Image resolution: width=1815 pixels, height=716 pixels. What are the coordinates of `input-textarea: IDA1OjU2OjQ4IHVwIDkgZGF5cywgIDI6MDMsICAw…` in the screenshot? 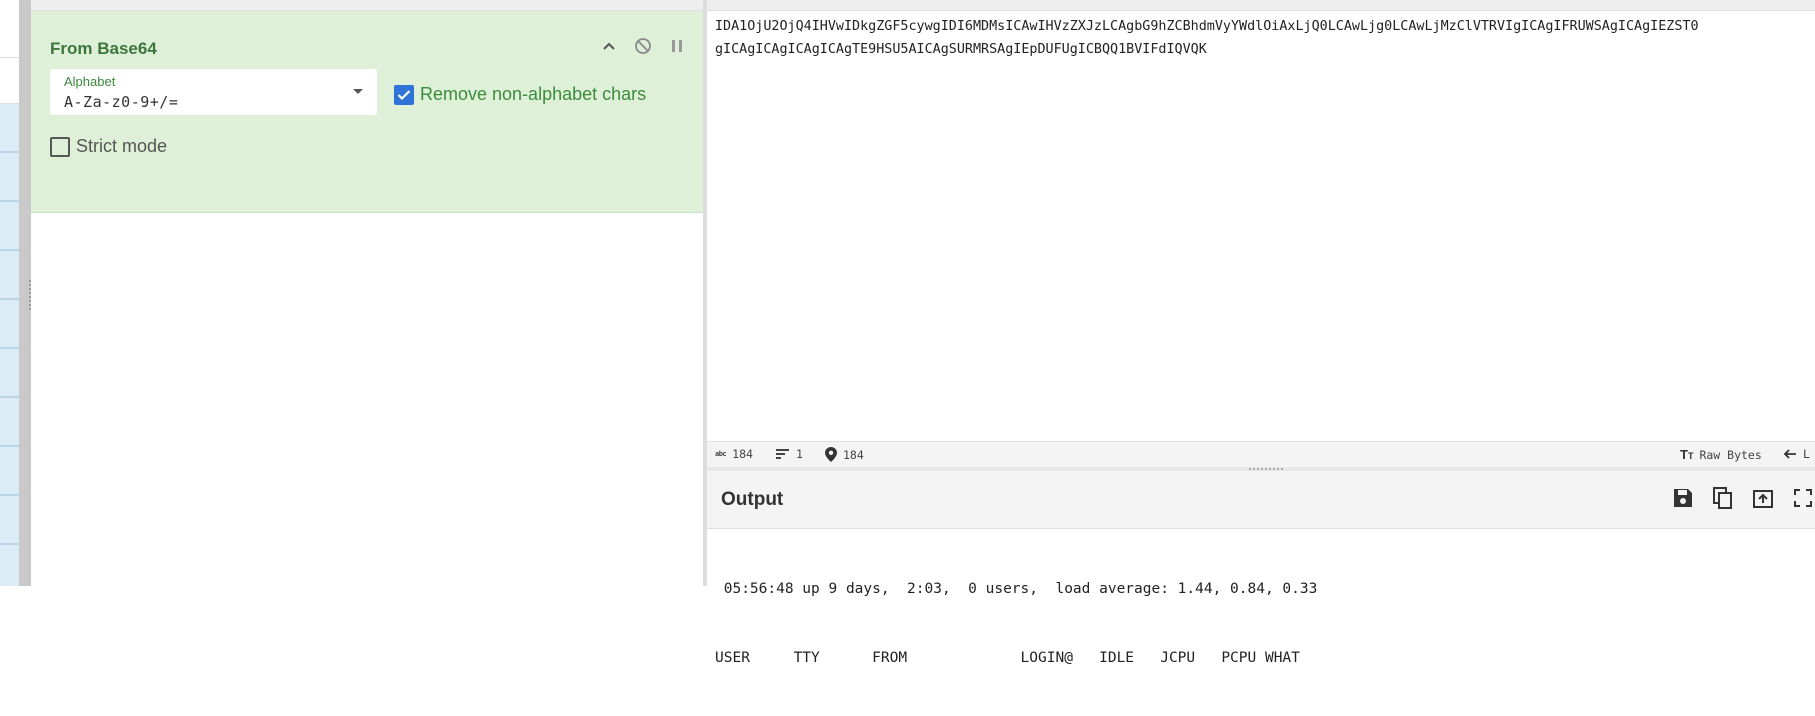 It's located at (1265, 38).